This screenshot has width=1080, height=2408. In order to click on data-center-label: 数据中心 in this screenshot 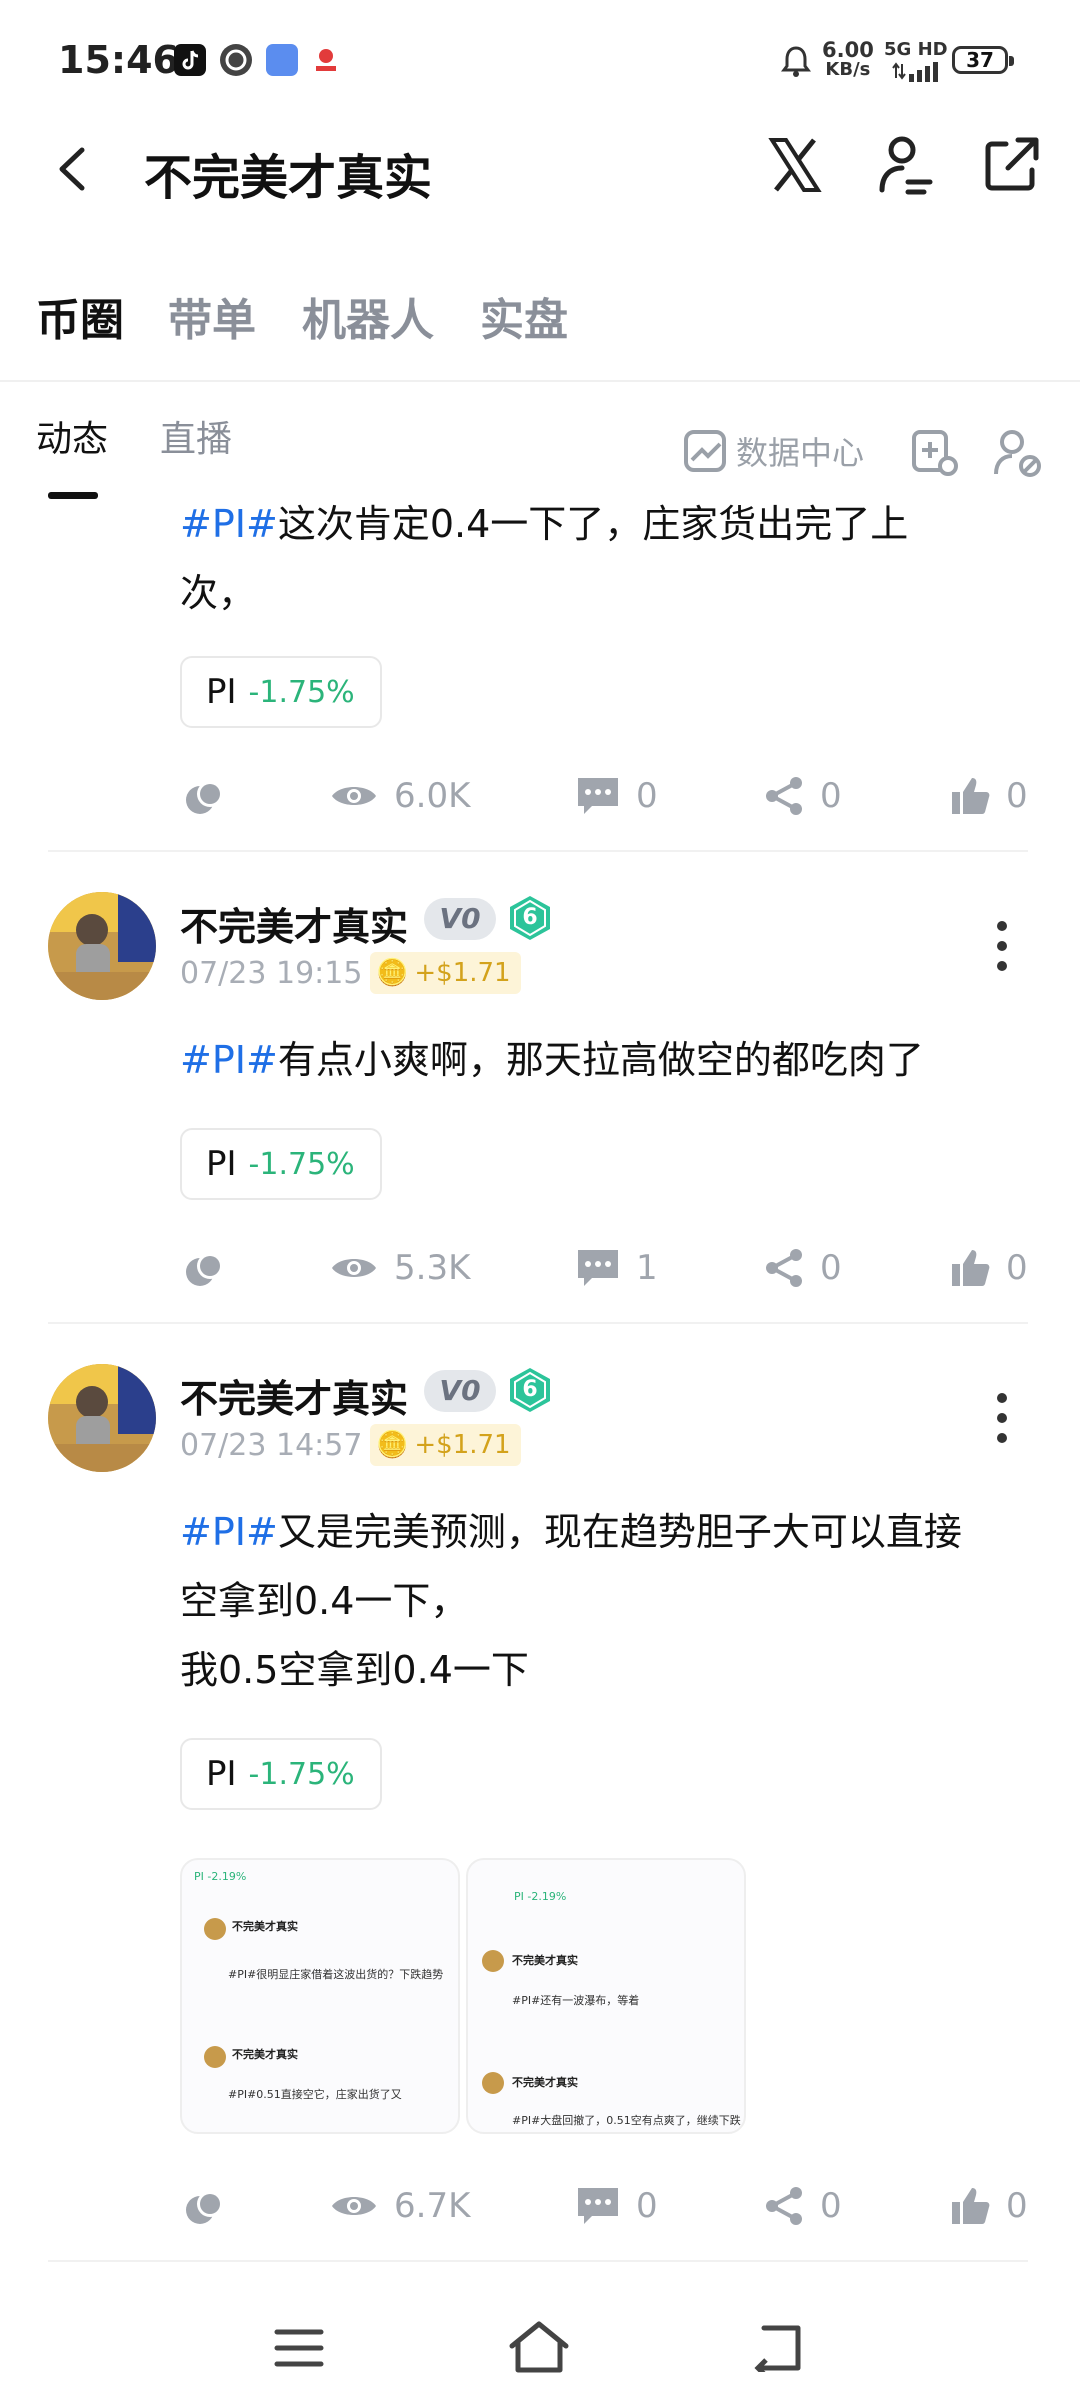, I will do `click(800, 453)`.